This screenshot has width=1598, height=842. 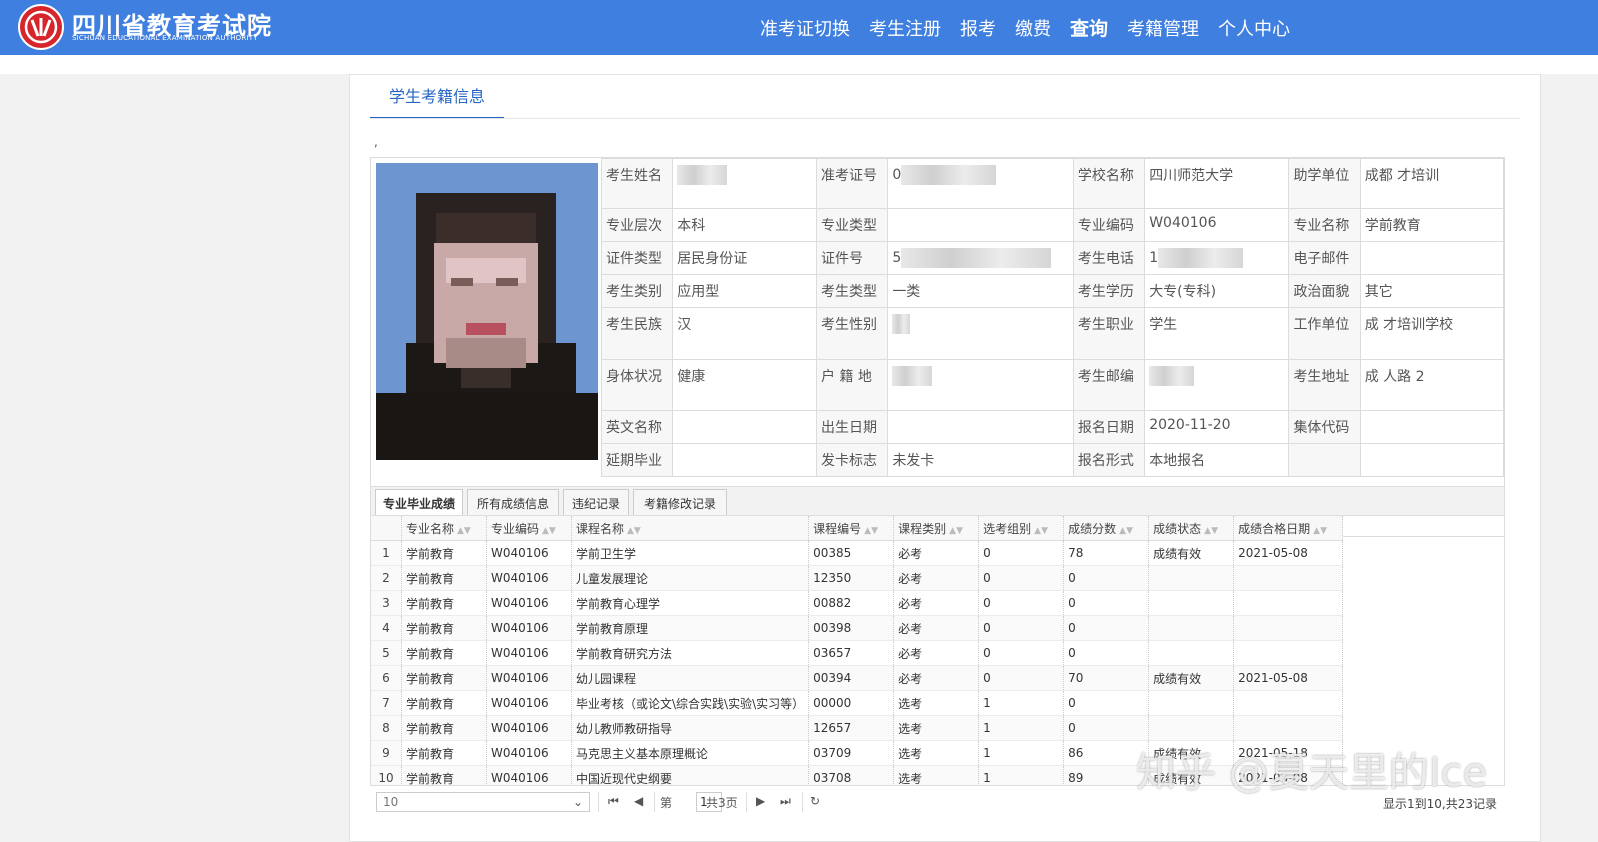 I want to click on tab-student-records-label: 学生考籍信息, so click(x=436, y=96).